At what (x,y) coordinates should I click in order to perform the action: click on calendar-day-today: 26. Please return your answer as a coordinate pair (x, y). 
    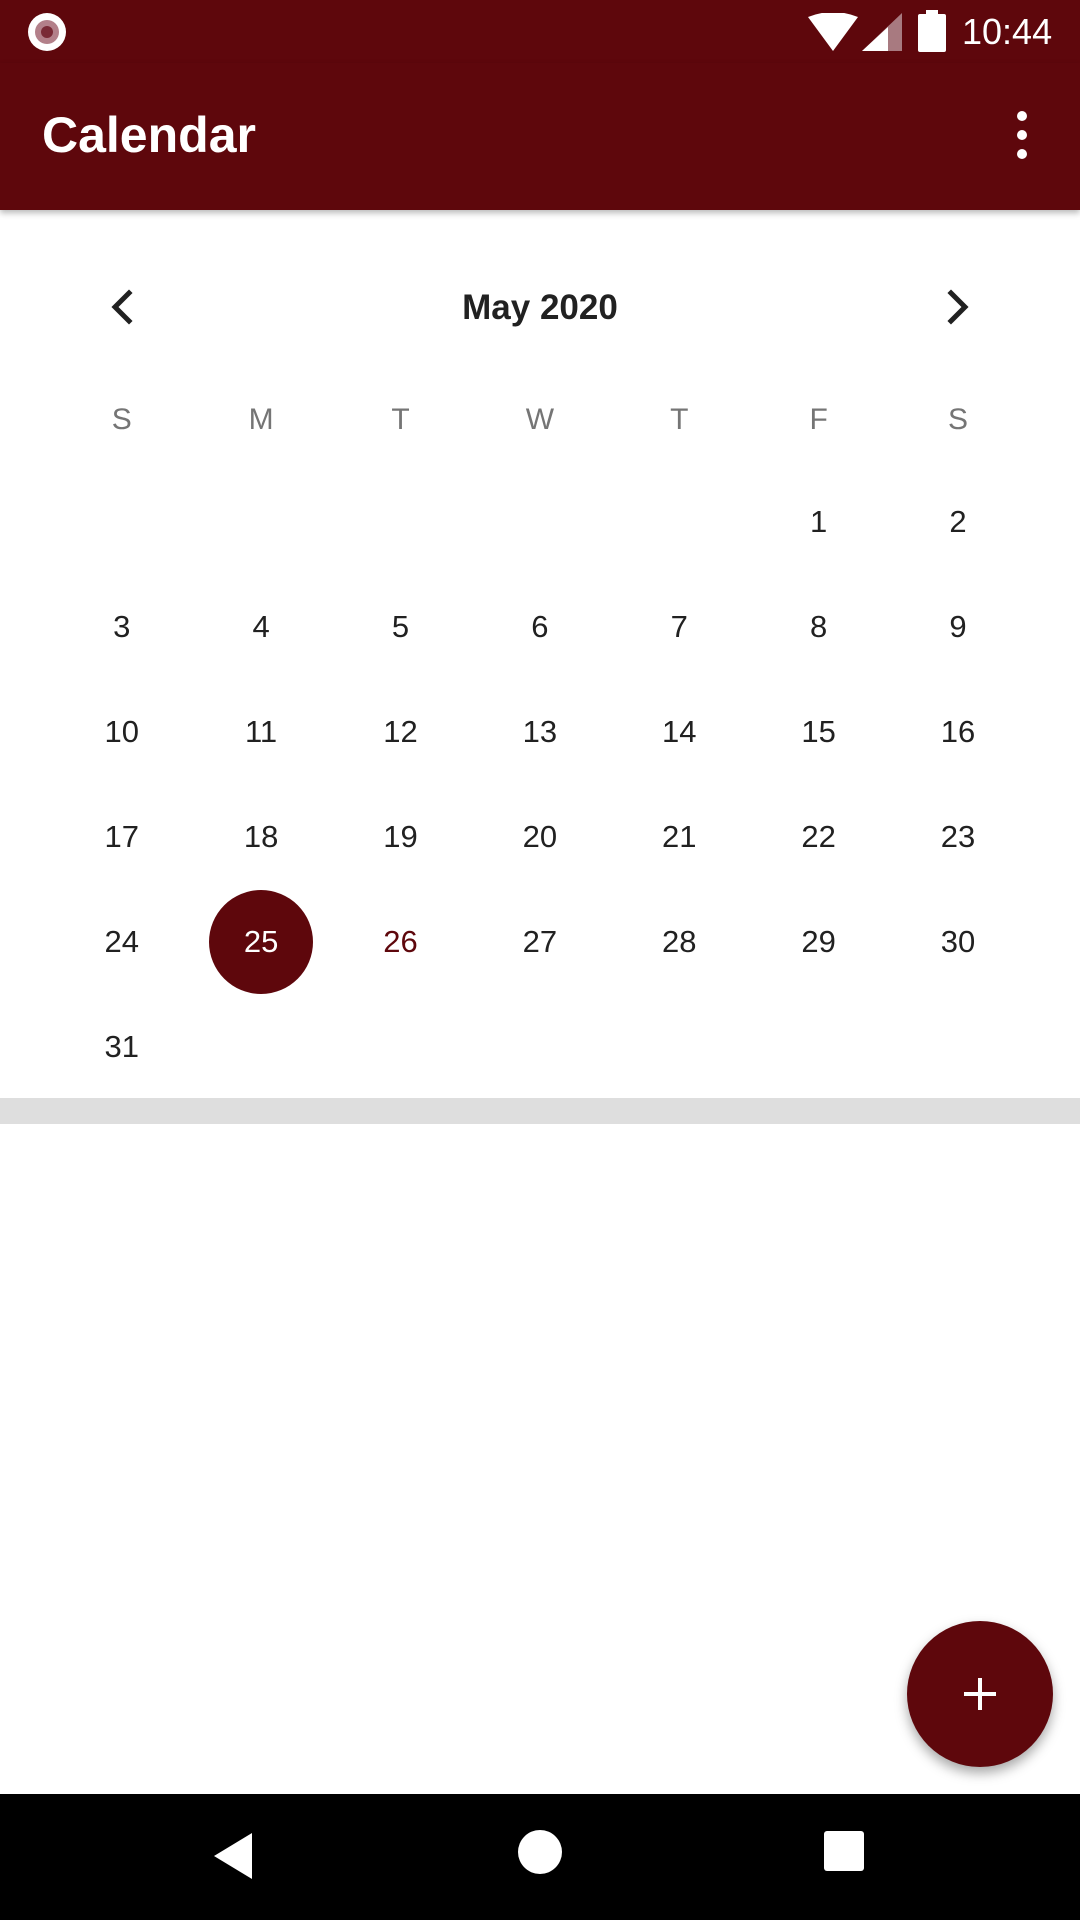
    Looking at the image, I should click on (400, 941).